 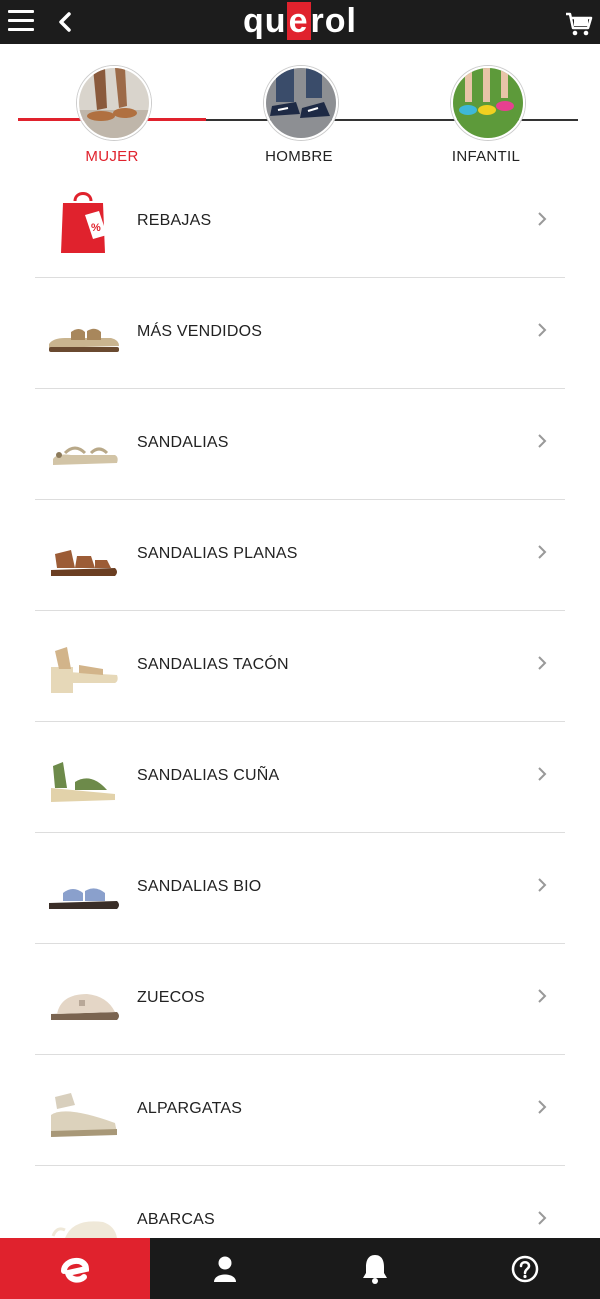 What do you see at coordinates (85, 1007) in the screenshot?
I see `clog-icon` at bounding box center [85, 1007].